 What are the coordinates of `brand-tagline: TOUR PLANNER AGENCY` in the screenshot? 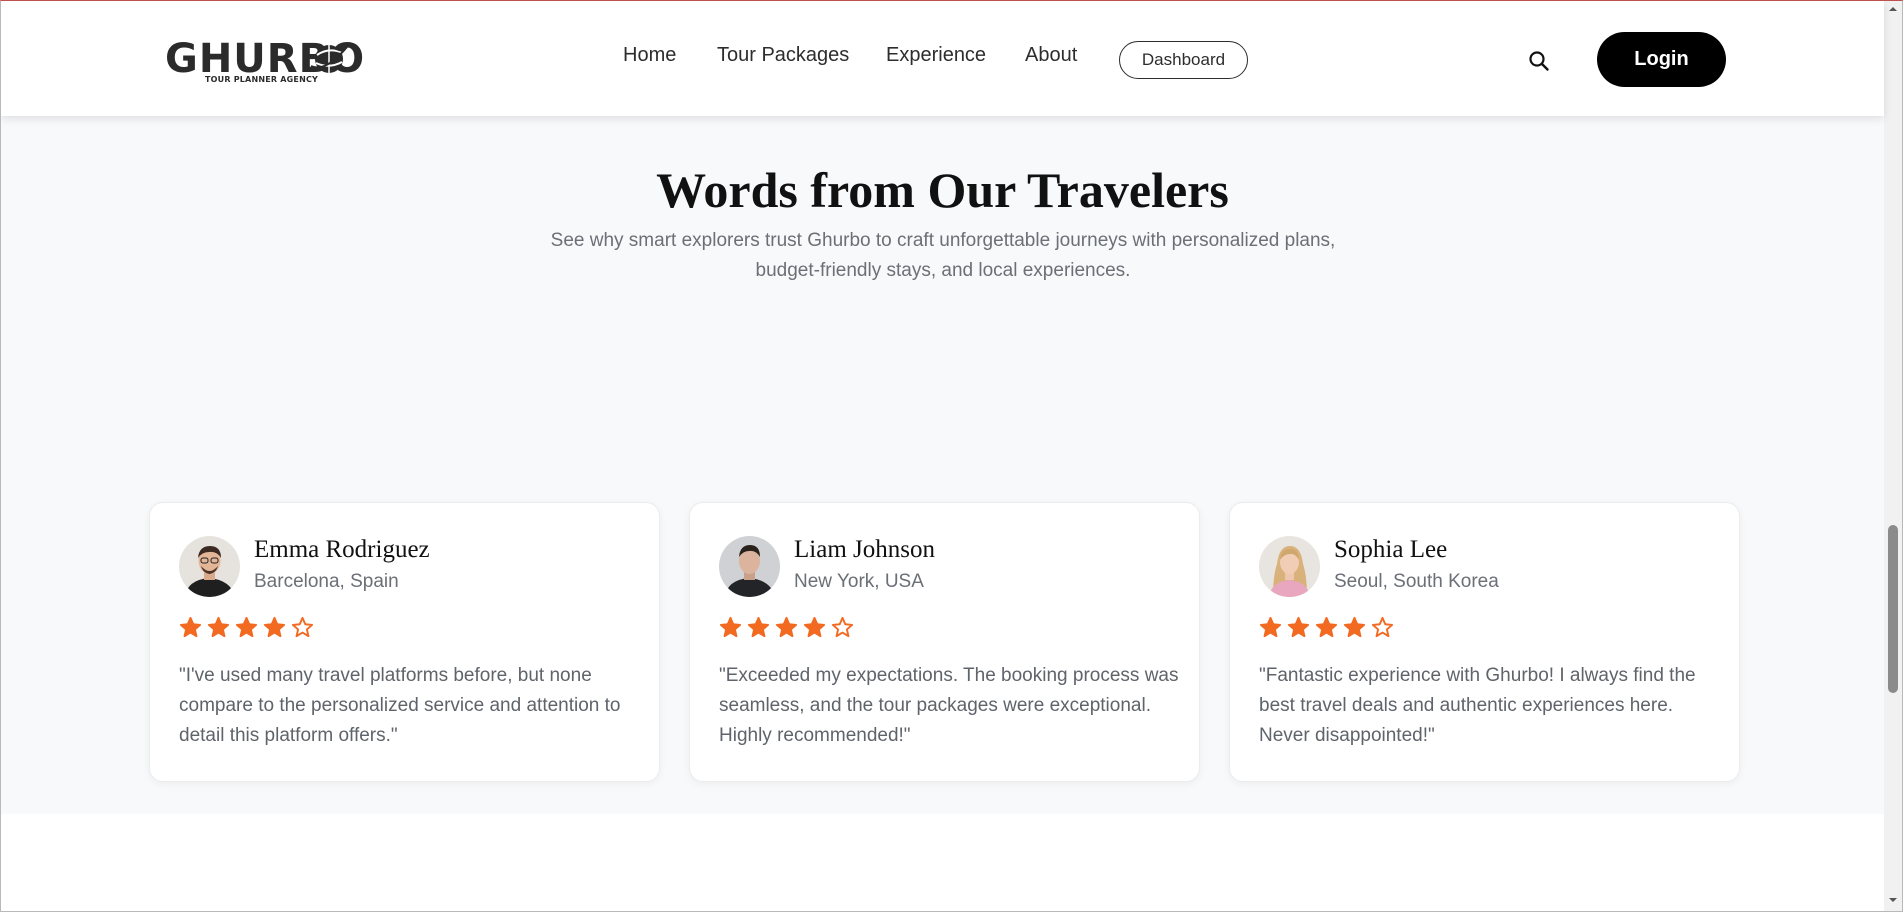 It's located at (262, 79).